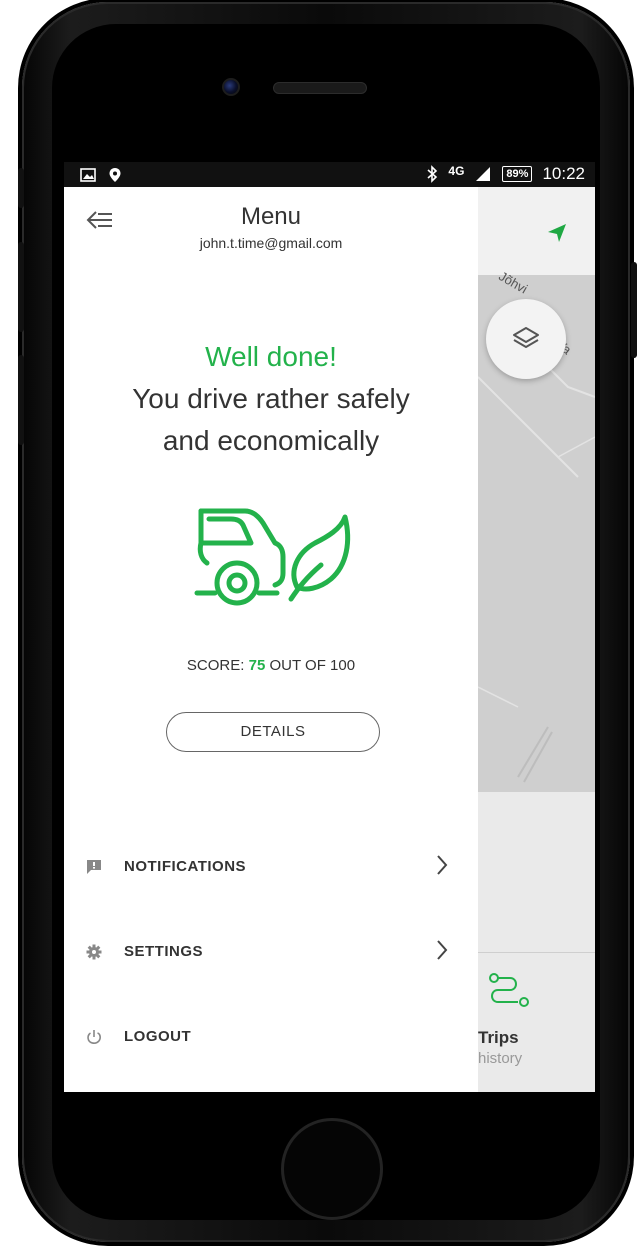 The width and height of the screenshot is (639, 1246). I want to click on user-email: john.t.time@gmail.com, so click(271, 243).